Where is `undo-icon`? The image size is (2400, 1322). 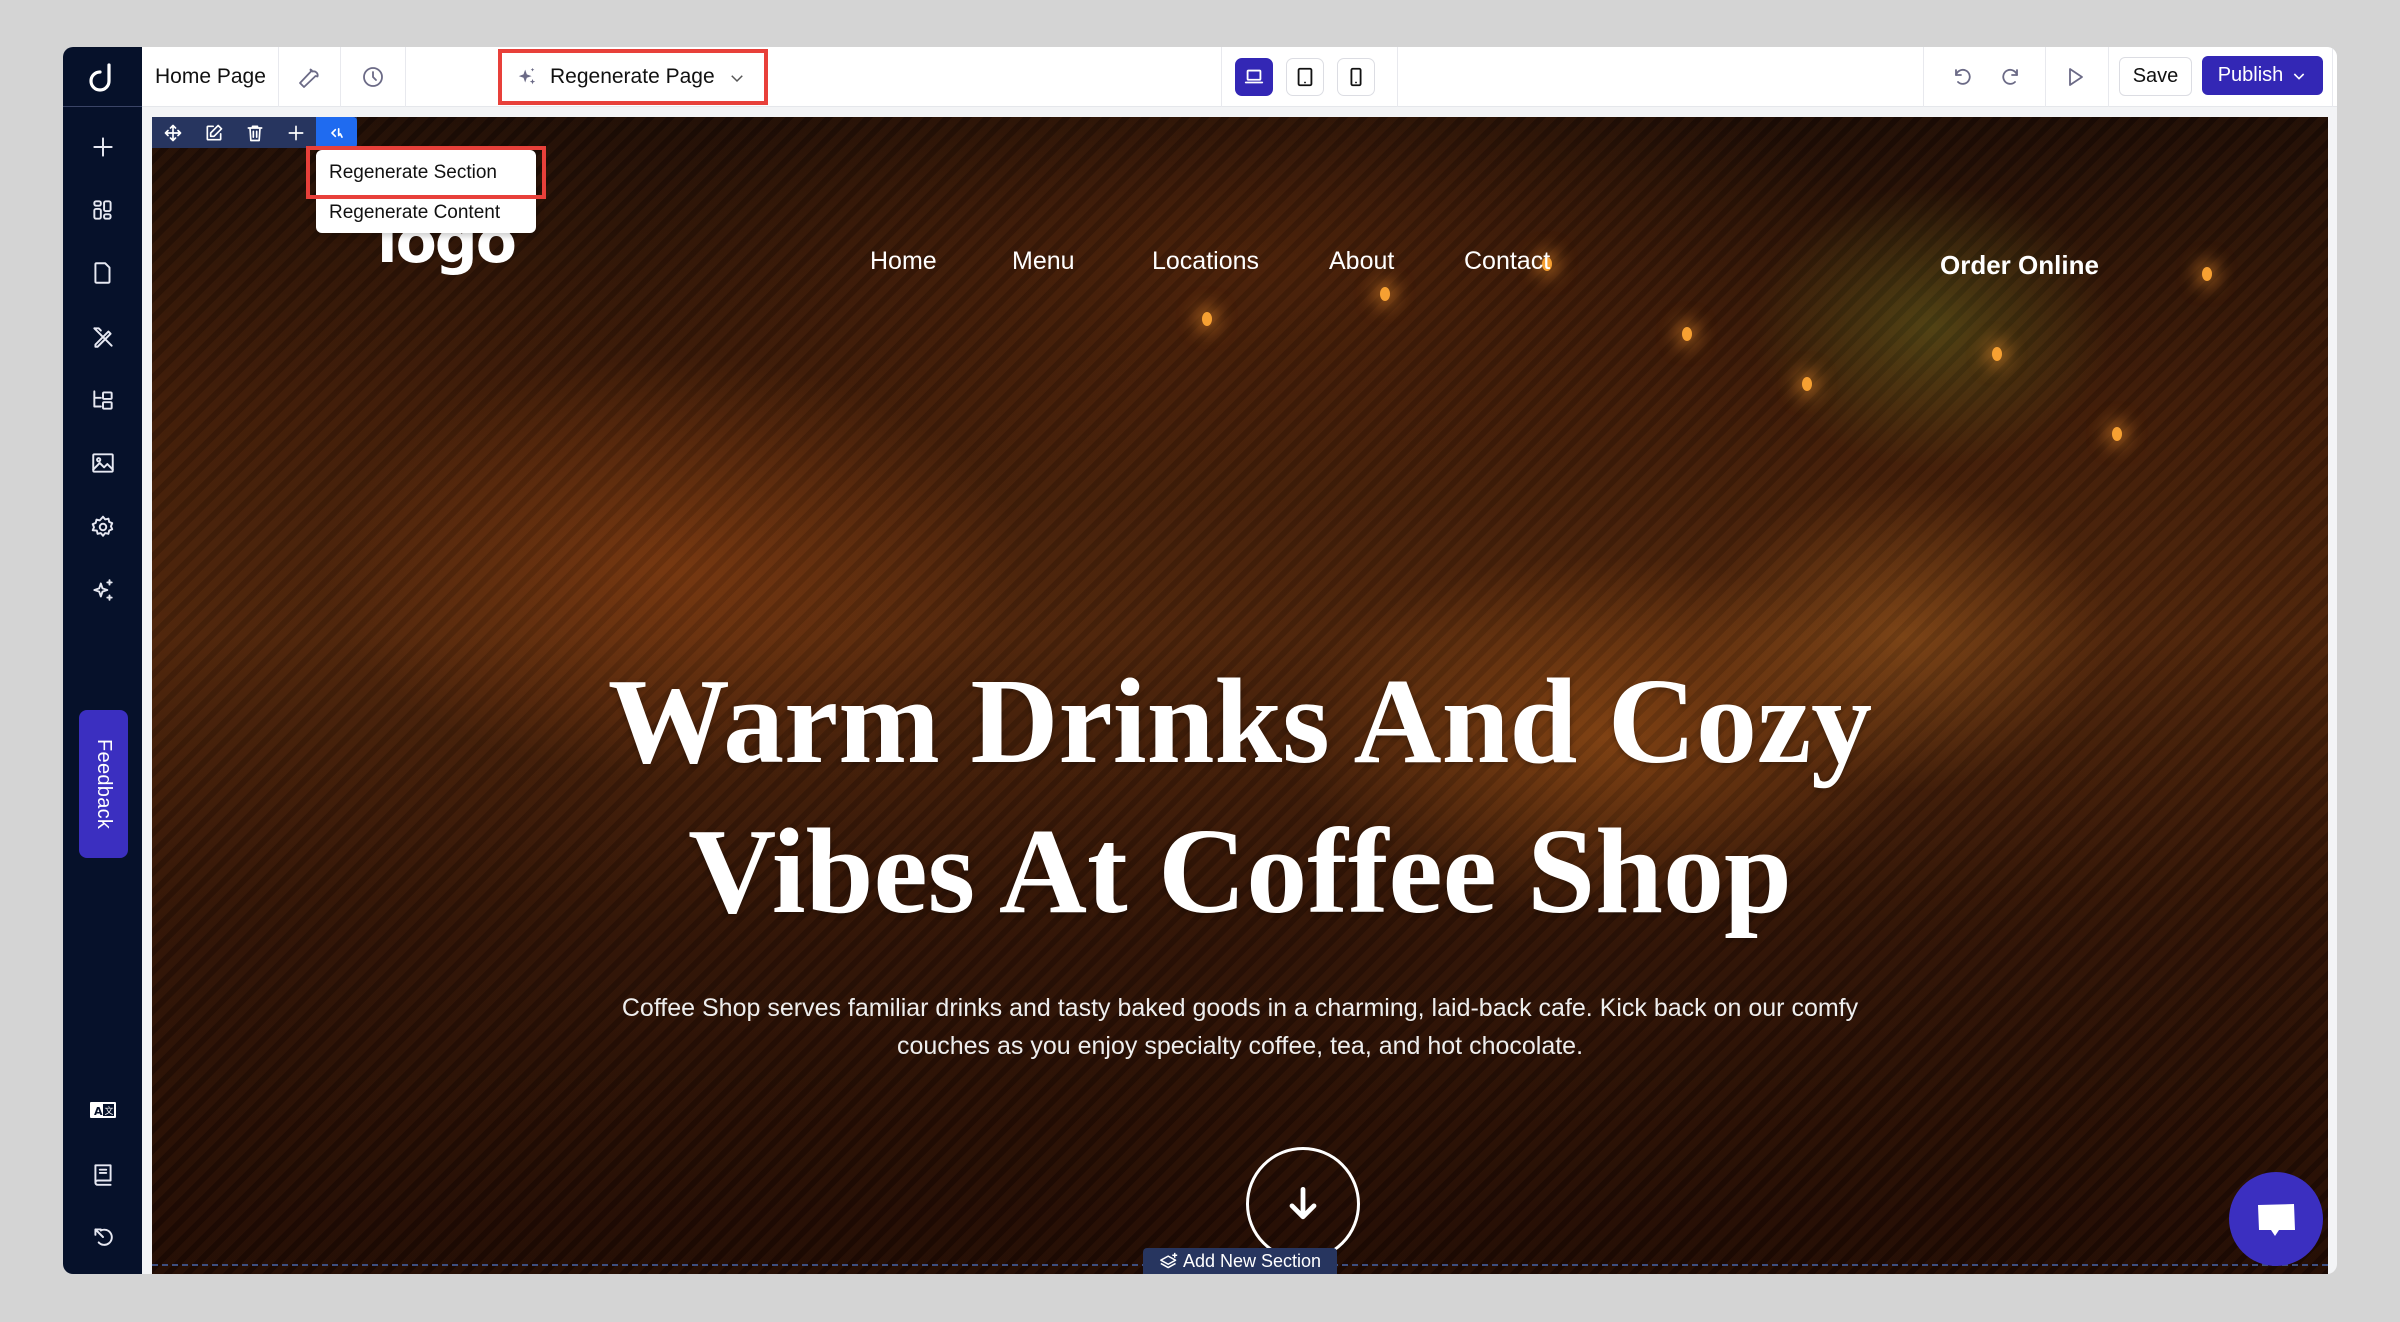
undo-icon is located at coordinates (1963, 76).